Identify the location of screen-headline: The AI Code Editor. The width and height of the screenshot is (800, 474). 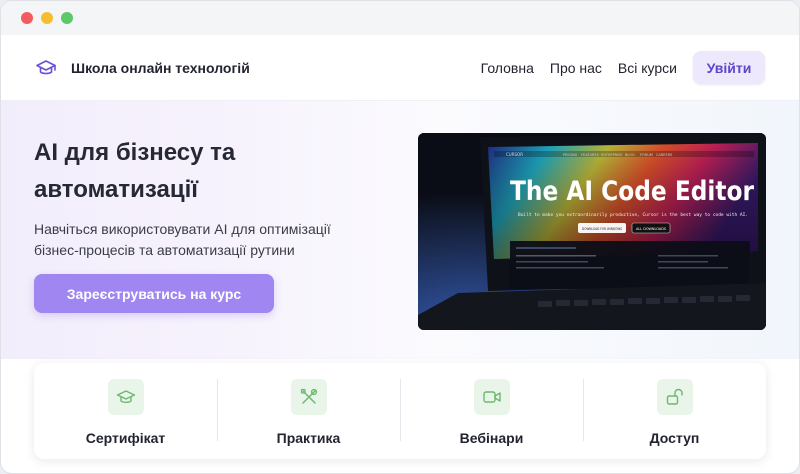
(632, 191).